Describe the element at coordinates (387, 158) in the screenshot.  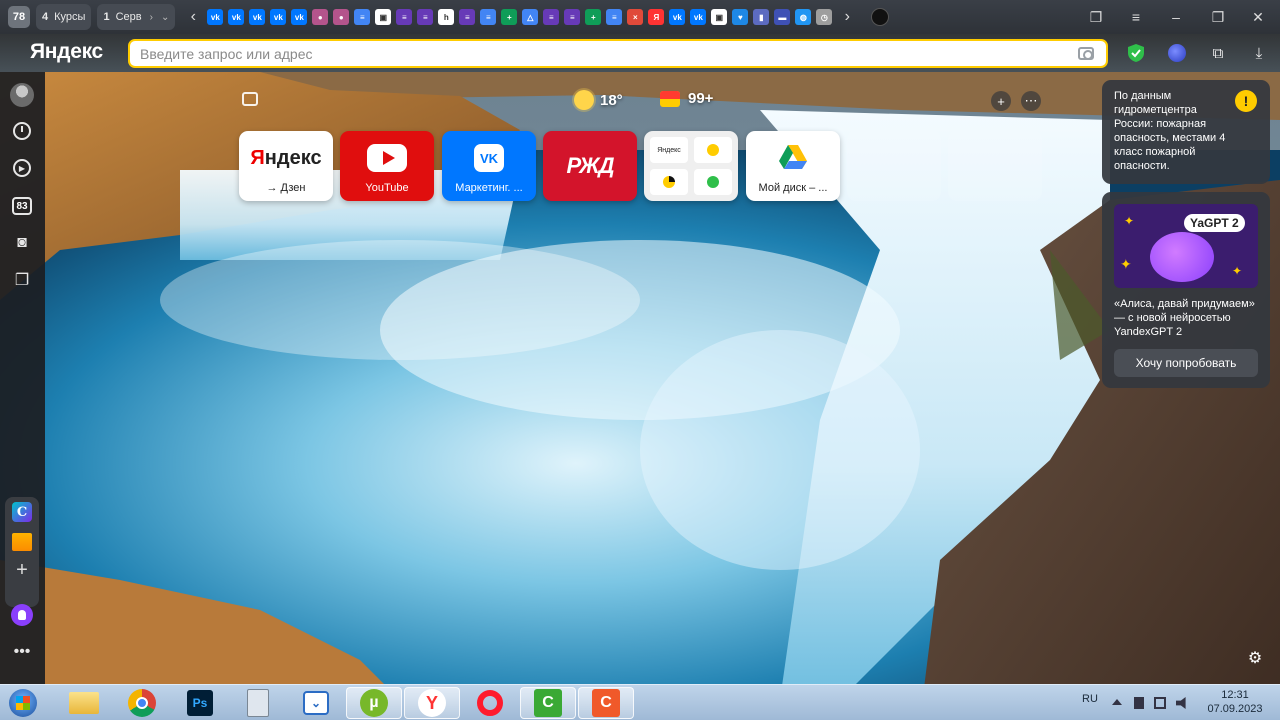
I see `youtube-icon` at that location.